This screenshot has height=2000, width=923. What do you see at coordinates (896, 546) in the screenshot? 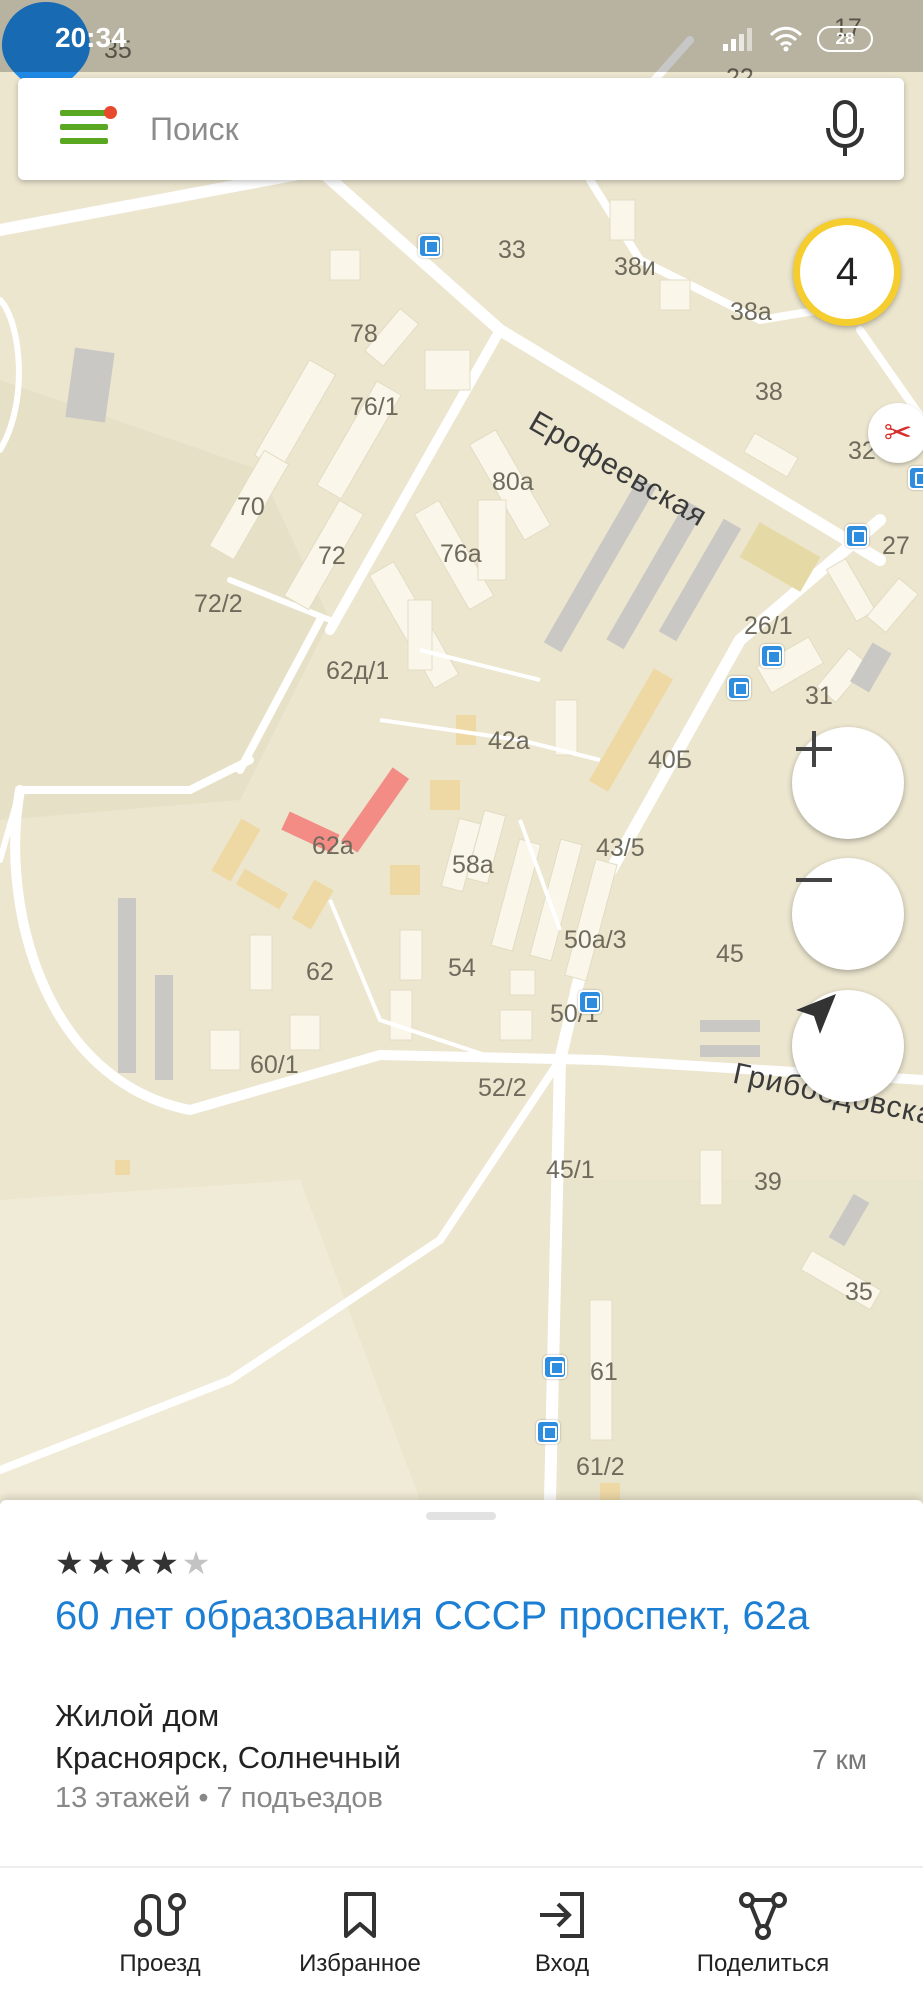
I see `house-label: 27` at bounding box center [896, 546].